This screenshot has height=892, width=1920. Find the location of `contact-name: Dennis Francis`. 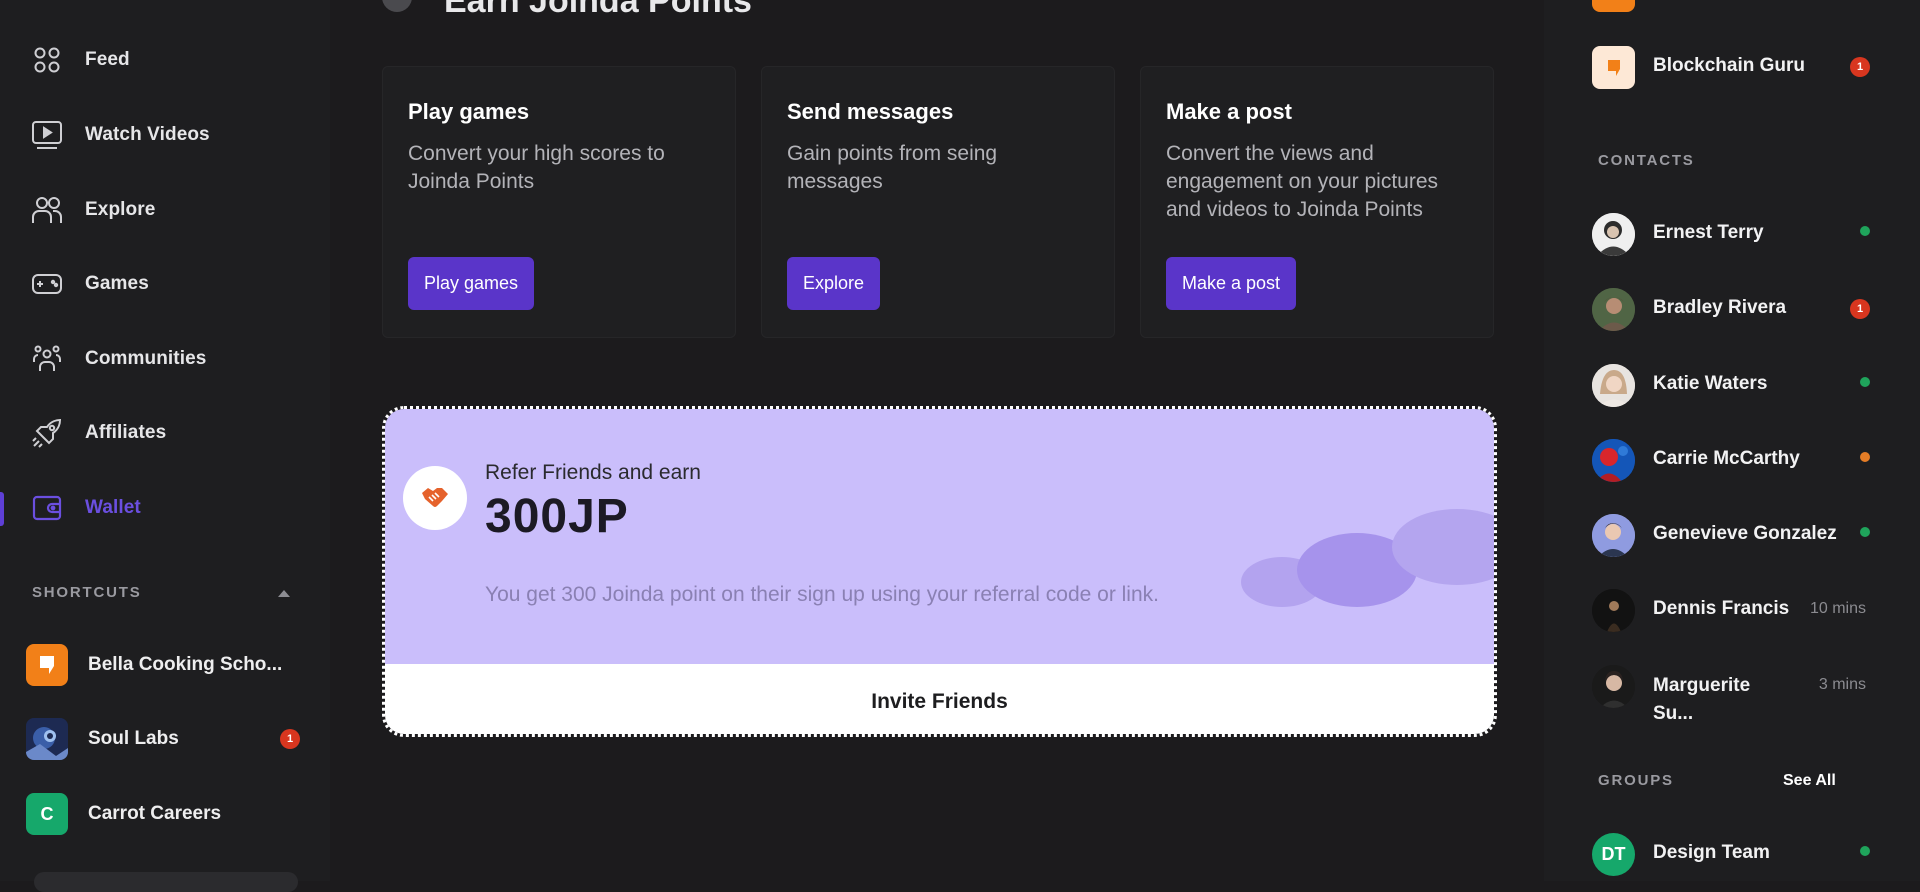

contact-name: Dennis Francis is located at coordinates (1721, 608).